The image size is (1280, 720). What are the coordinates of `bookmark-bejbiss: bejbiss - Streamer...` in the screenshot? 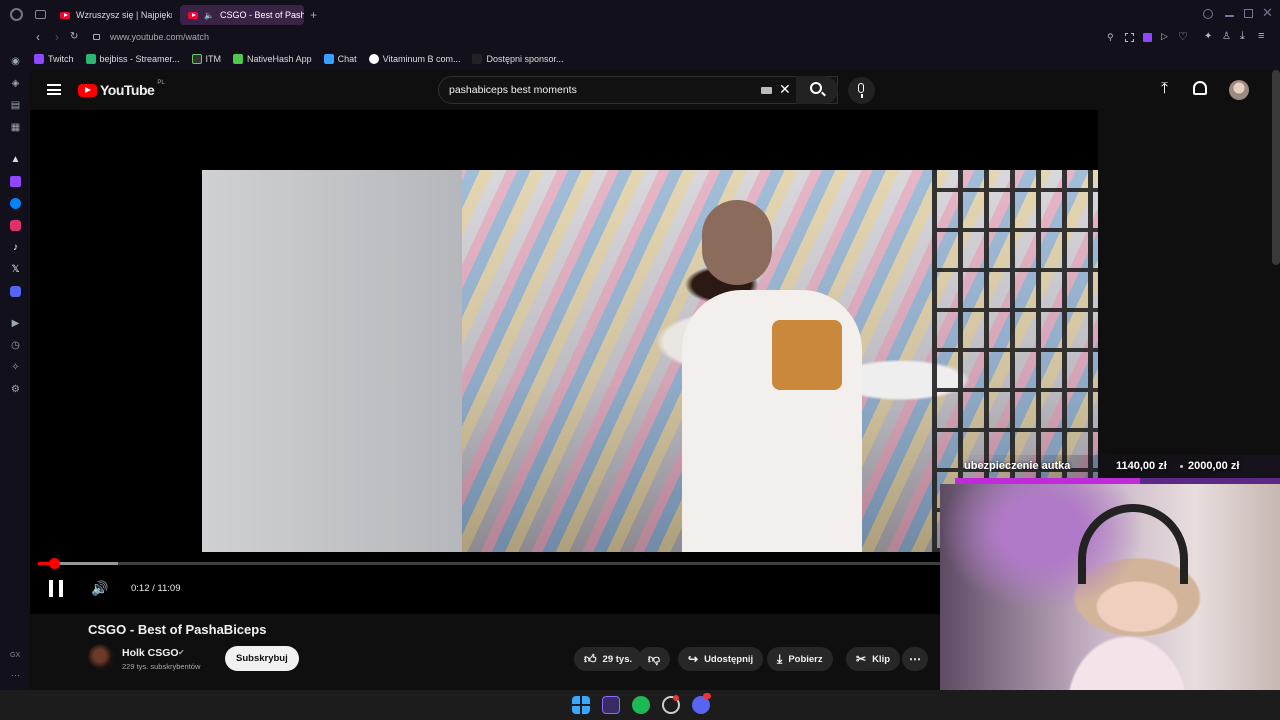 It's located at (132, 59).